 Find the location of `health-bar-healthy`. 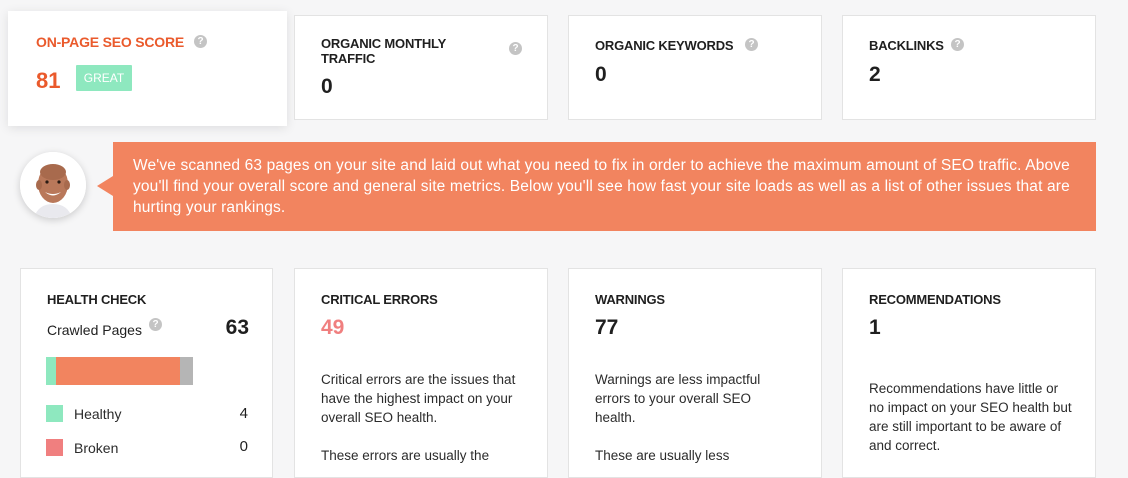

health-bar-healthy is located at coordinates (51, 371).